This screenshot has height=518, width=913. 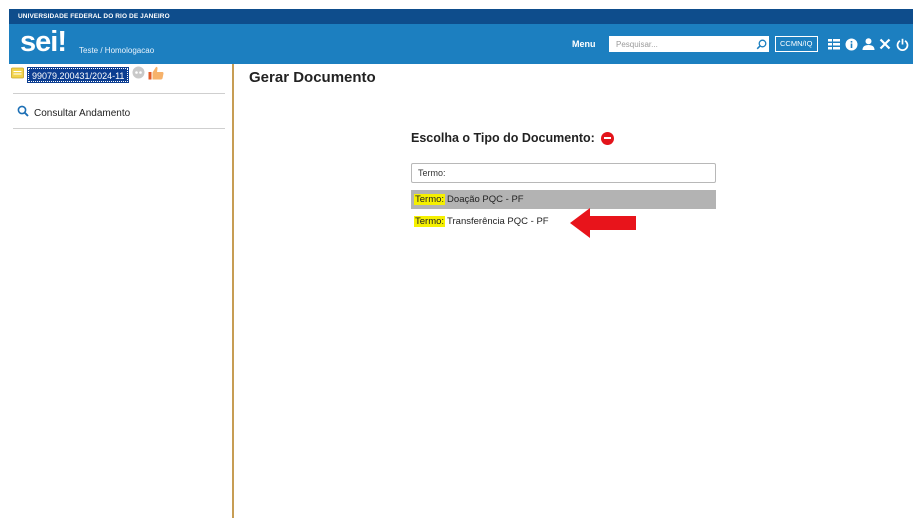 I want to click on hand-icon, so click(x=156, y=75).